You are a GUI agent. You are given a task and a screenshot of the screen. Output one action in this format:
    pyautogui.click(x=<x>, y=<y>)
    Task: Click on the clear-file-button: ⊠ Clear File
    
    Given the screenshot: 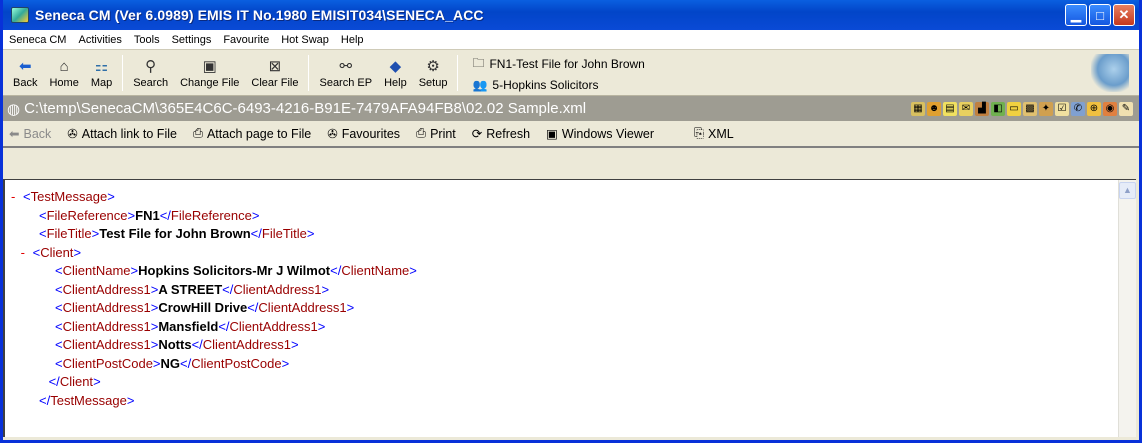 What is the action you would take?
    pyautogui.click(x=274, y=73)
    